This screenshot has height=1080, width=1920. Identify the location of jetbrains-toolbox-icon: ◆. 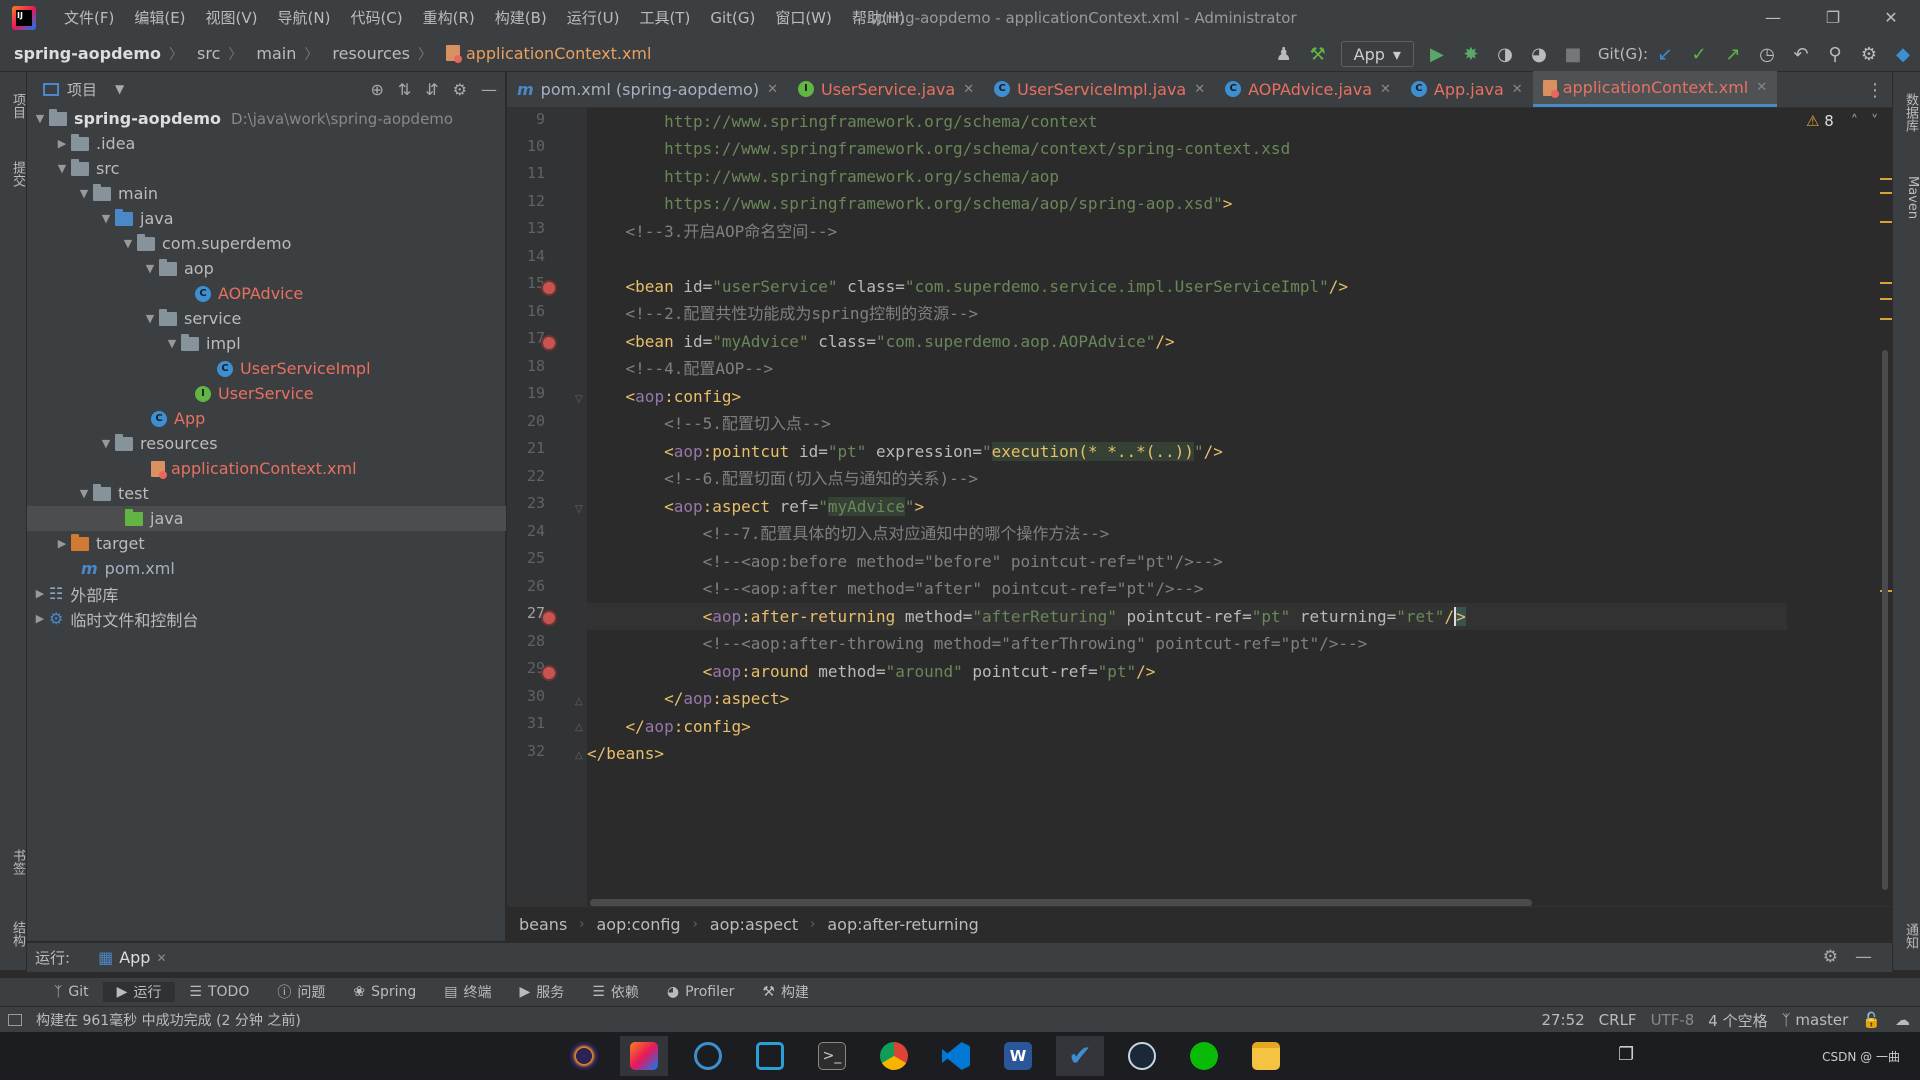
(1903, 54).